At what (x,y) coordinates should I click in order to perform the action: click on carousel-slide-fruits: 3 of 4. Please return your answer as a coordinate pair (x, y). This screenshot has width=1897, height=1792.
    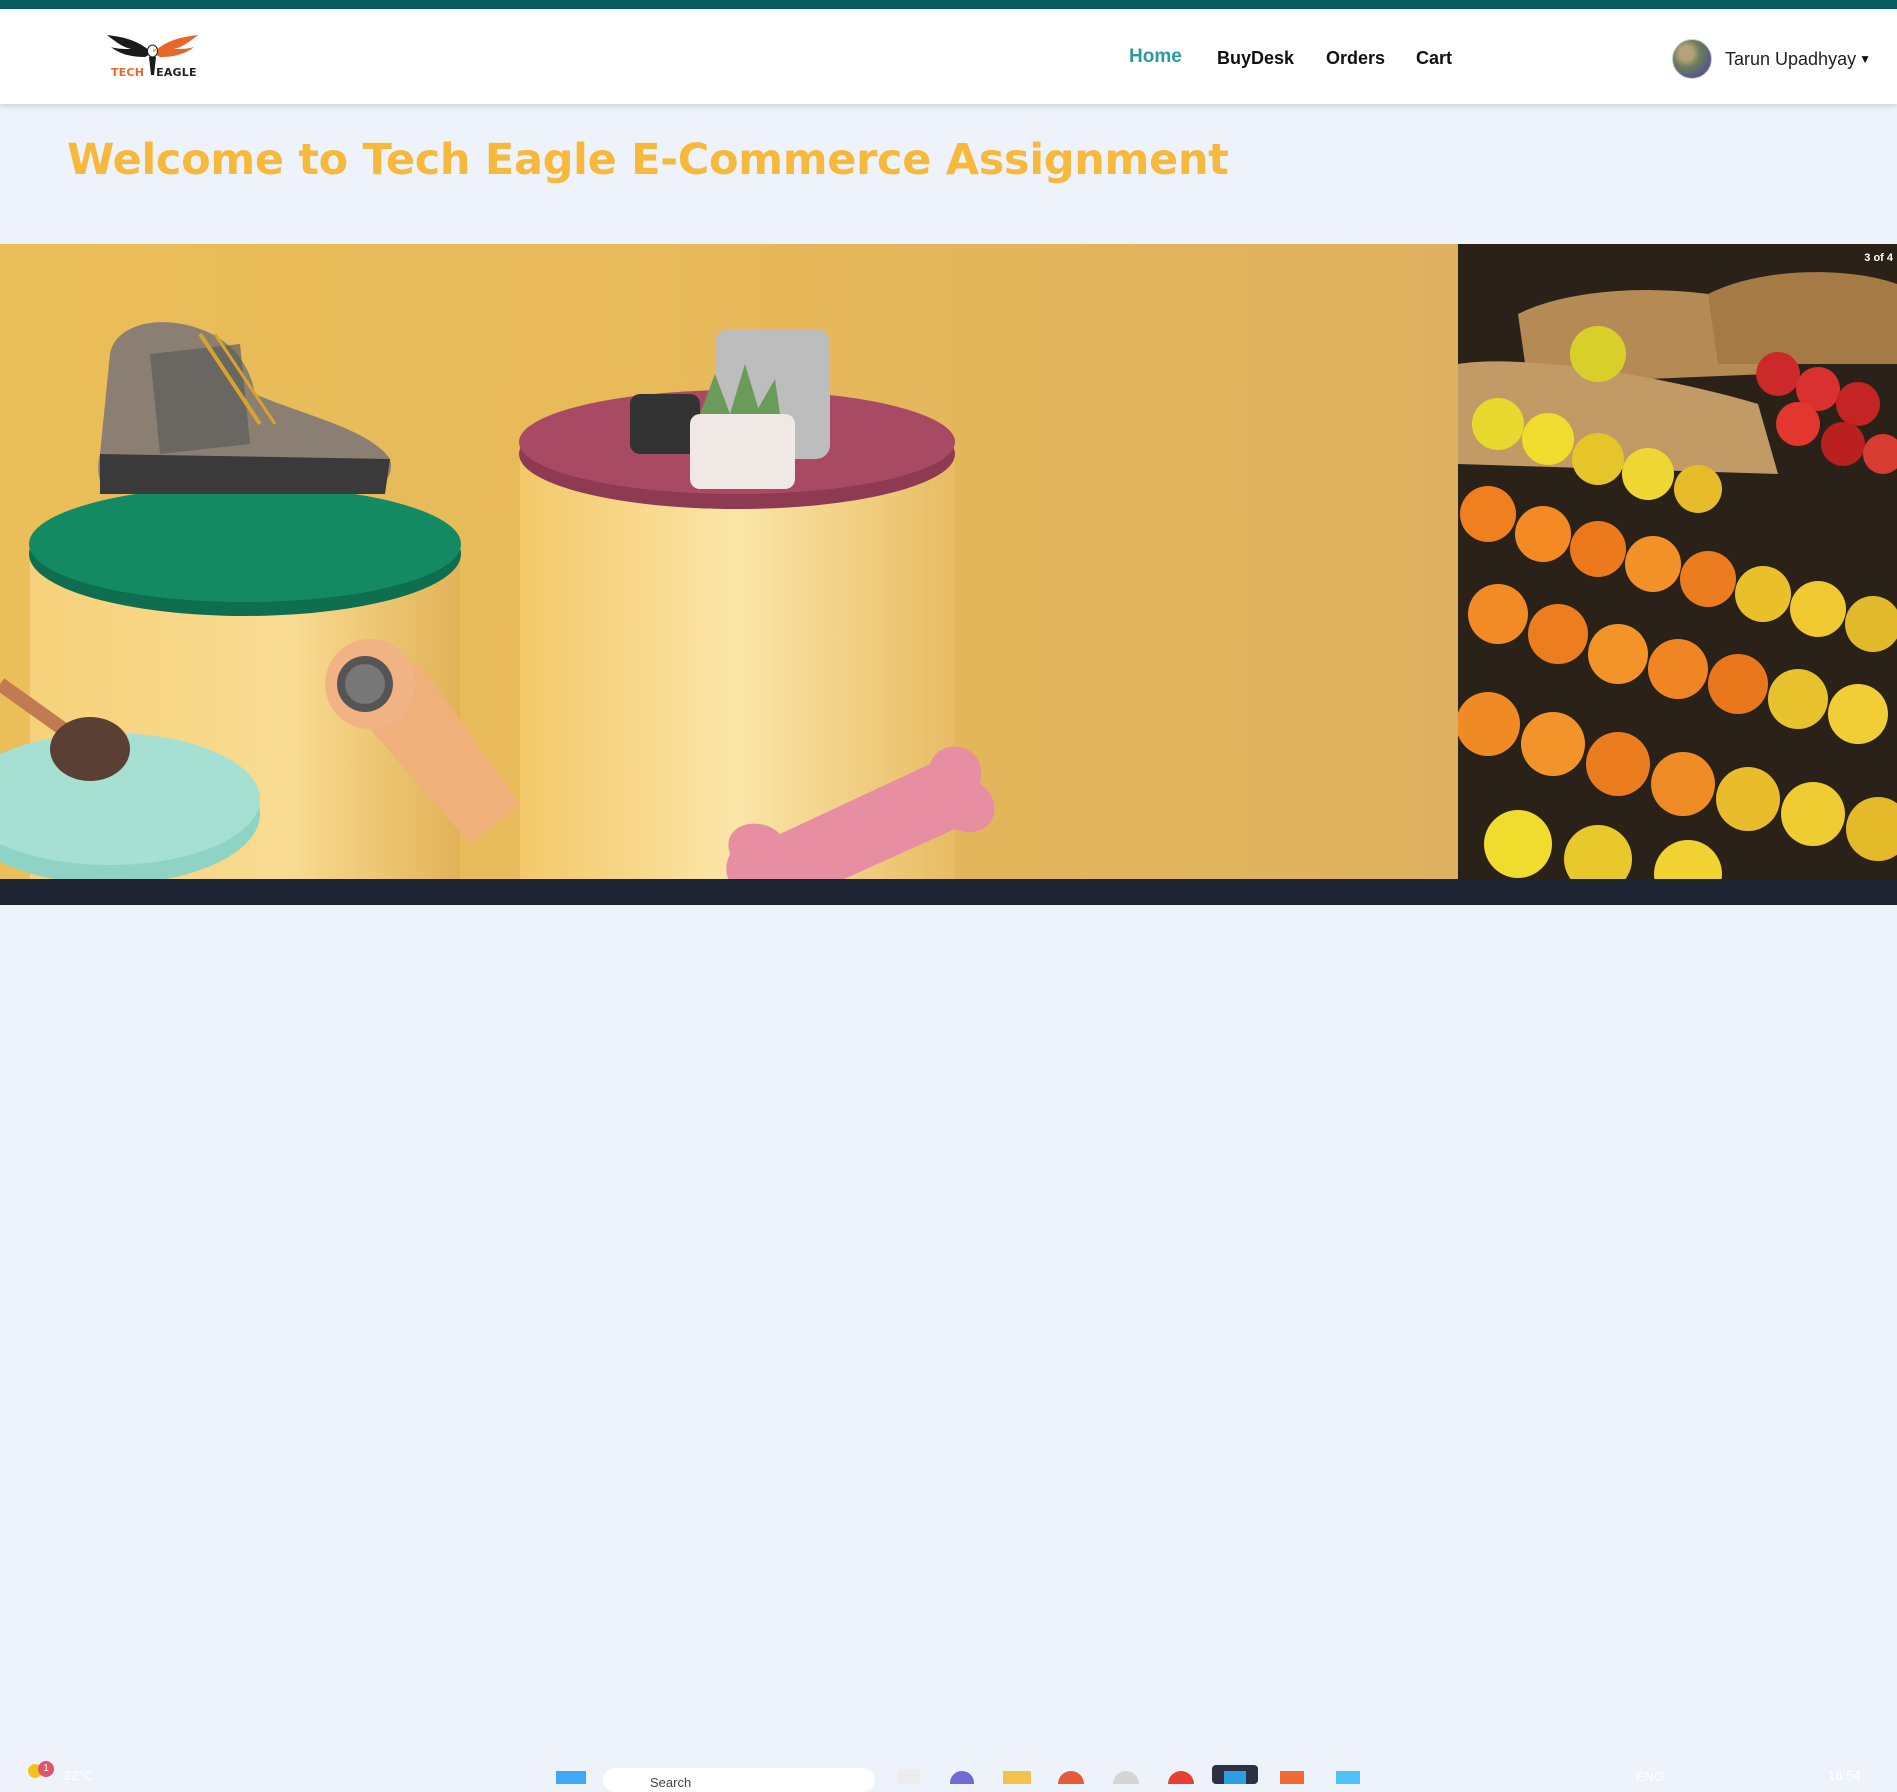
    Looking at the image, I should click on (1677, 561).